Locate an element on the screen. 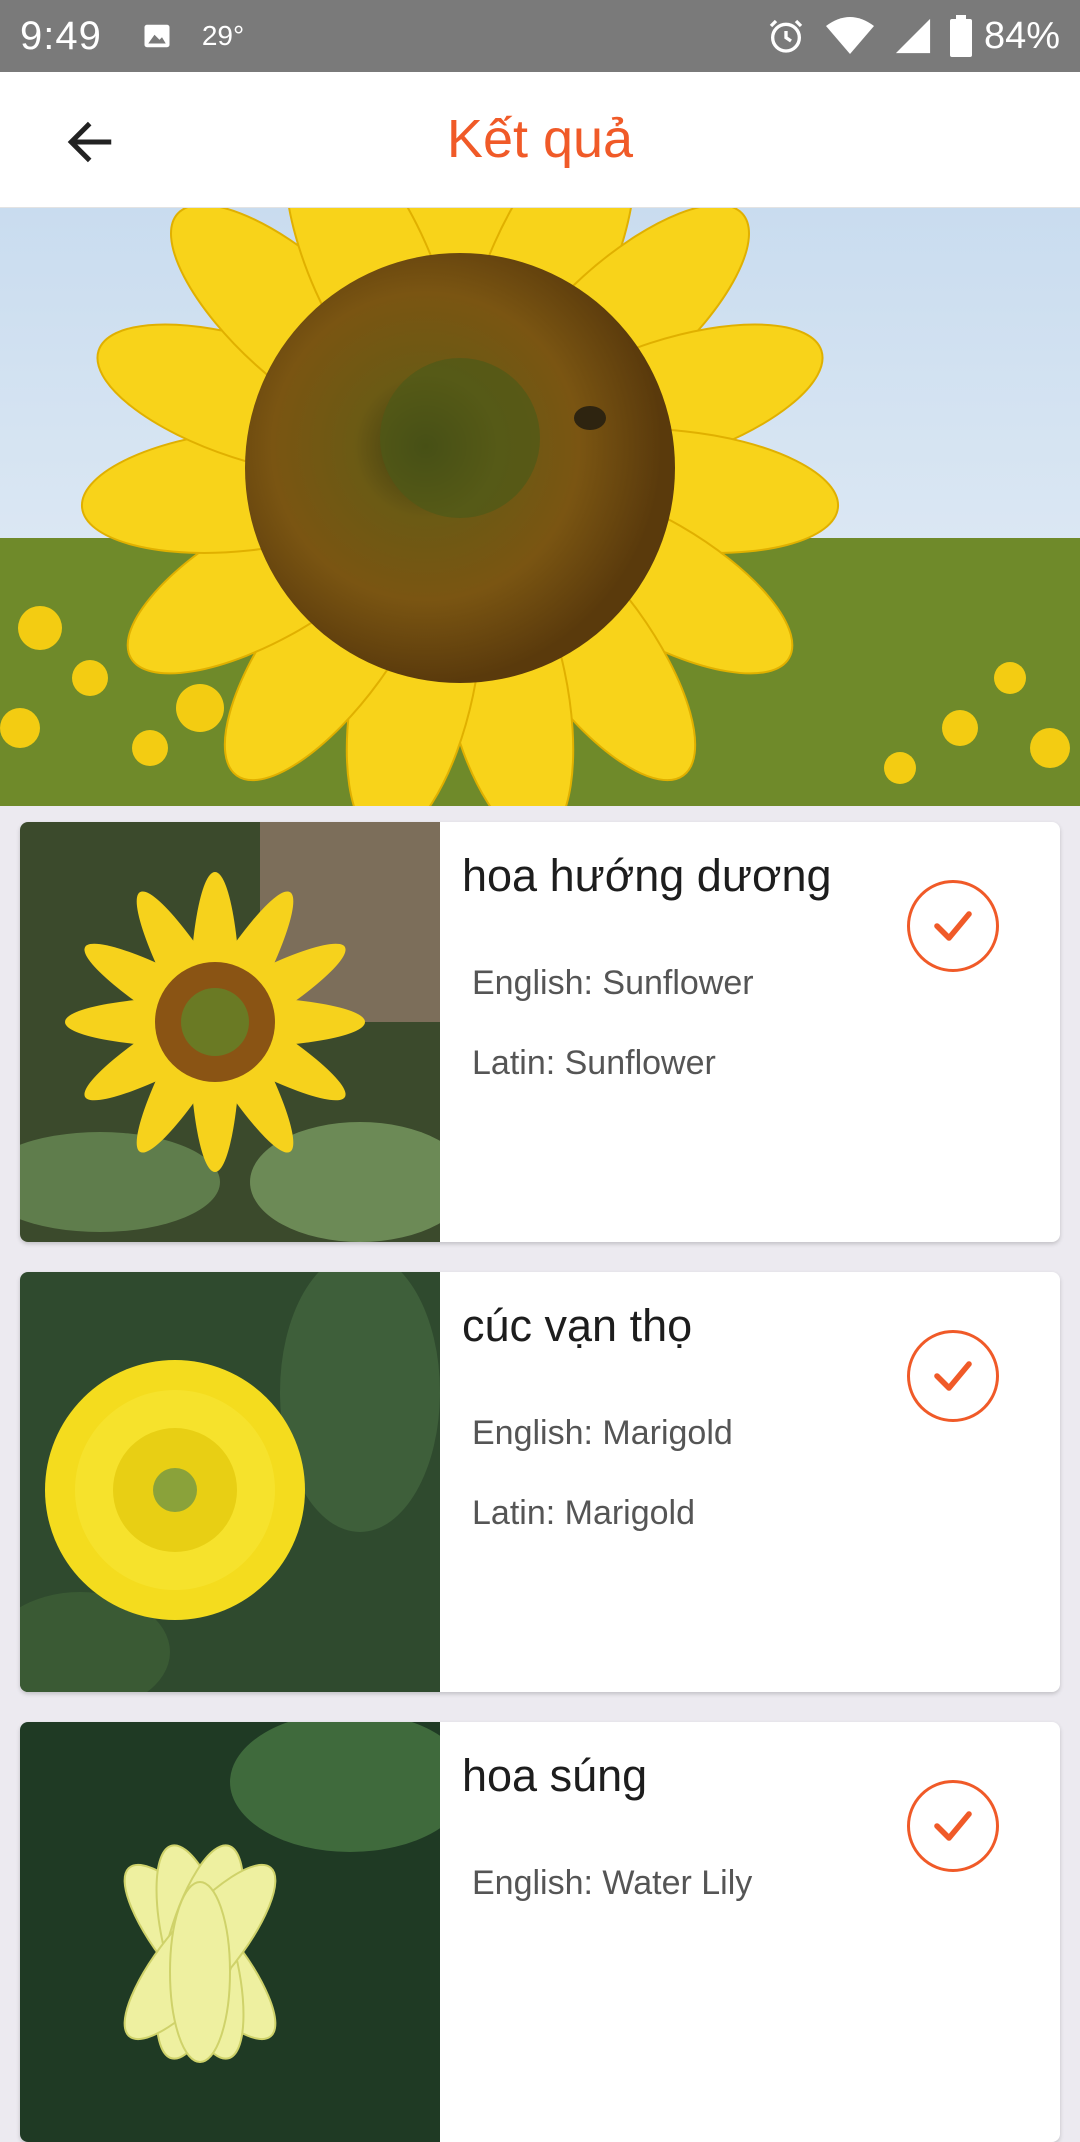 Image resolution: width=1080 pixels, height=2142 pixels. status-bar: 9:49 29° 84% is located at coordinates (540, 36).